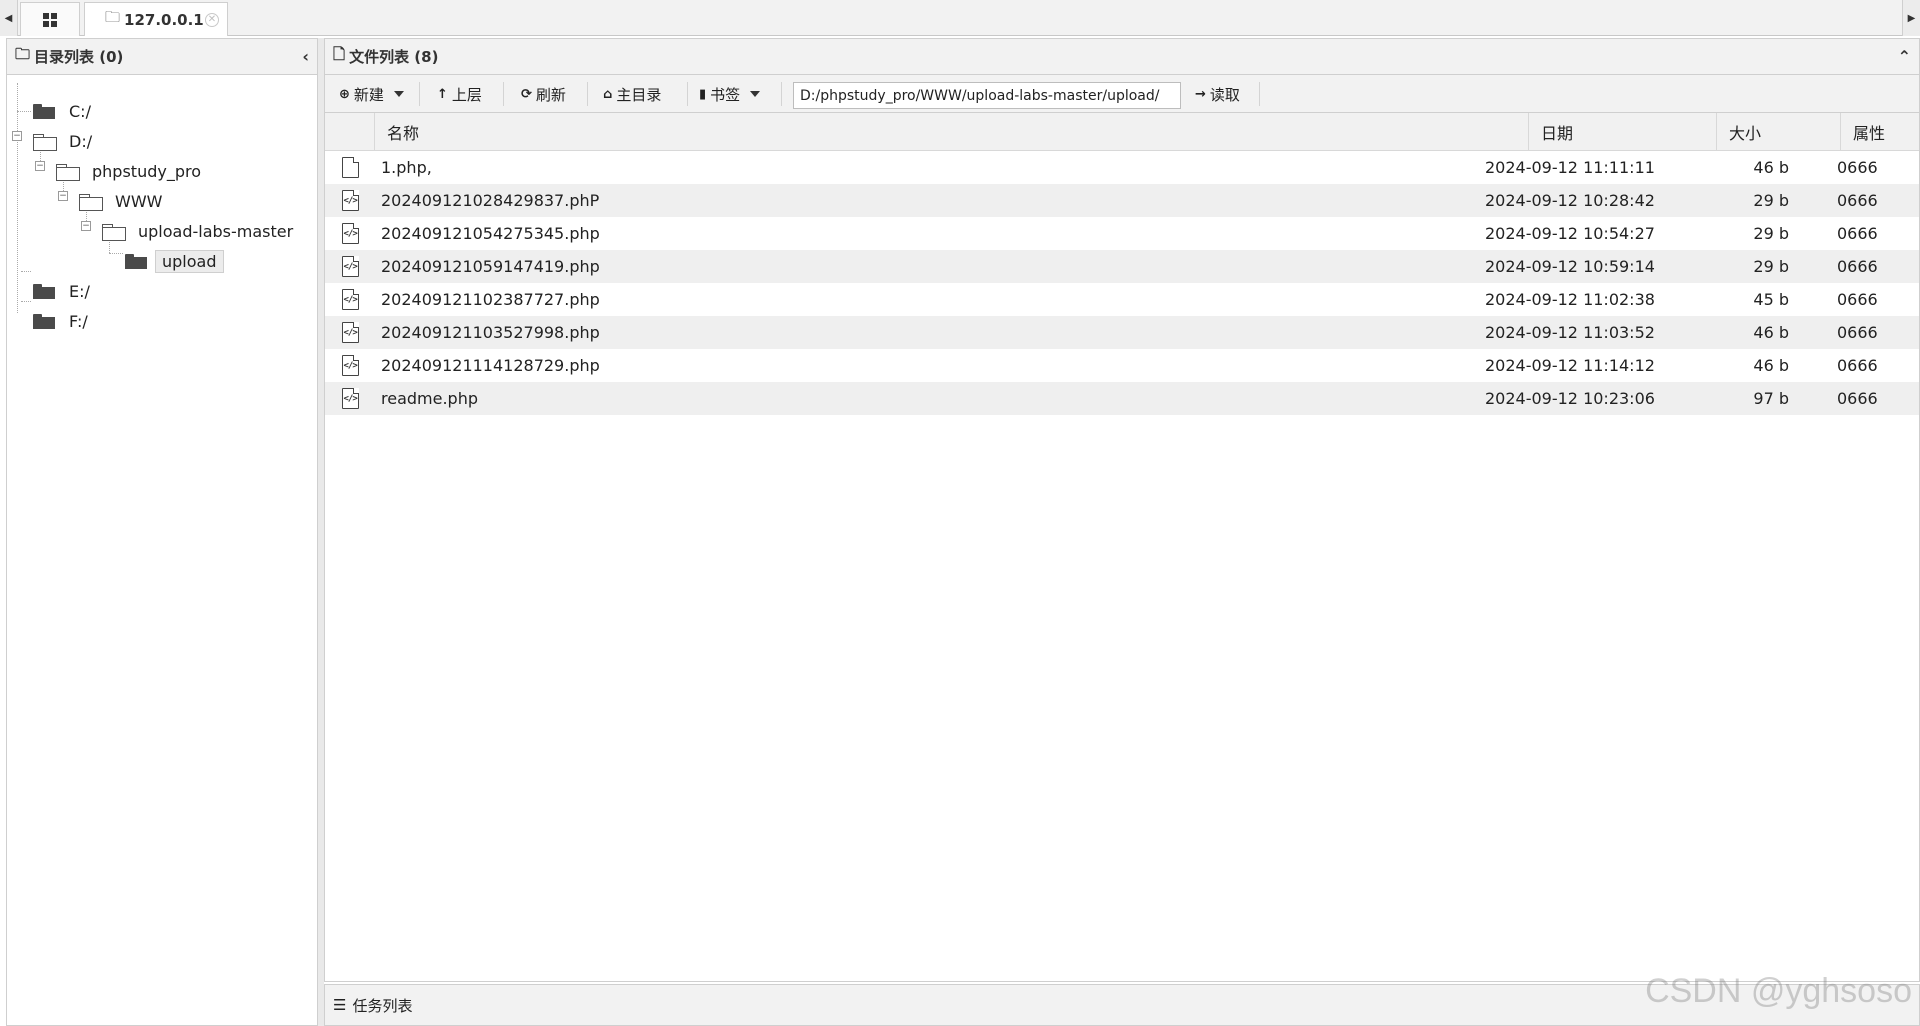 This screenshot has width=1920, height=1026. What do you see at coordinates (1224, 94) in the screenshot?
I see `read-button-label: 读取` at bounding box center [1224, 94].